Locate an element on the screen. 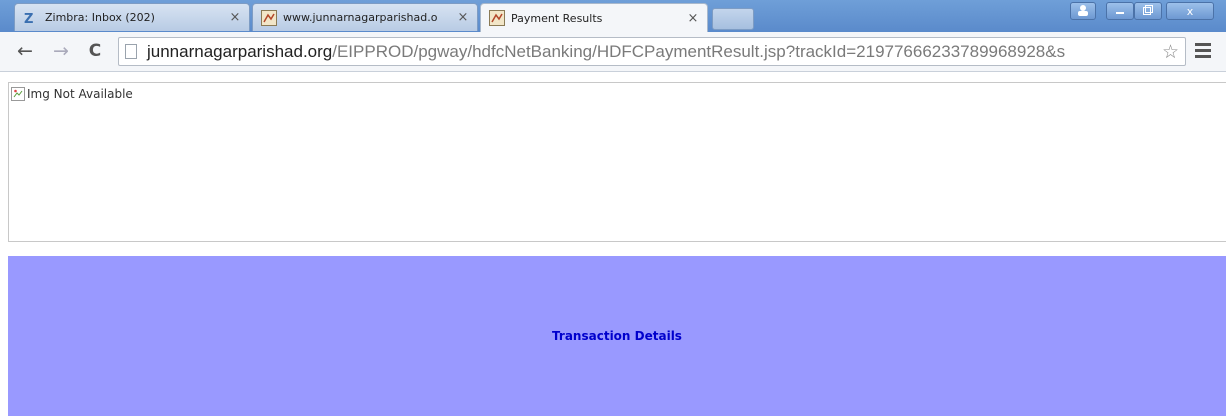  tab-payment-results: Payment Results × is located at coordinates (594, 17).